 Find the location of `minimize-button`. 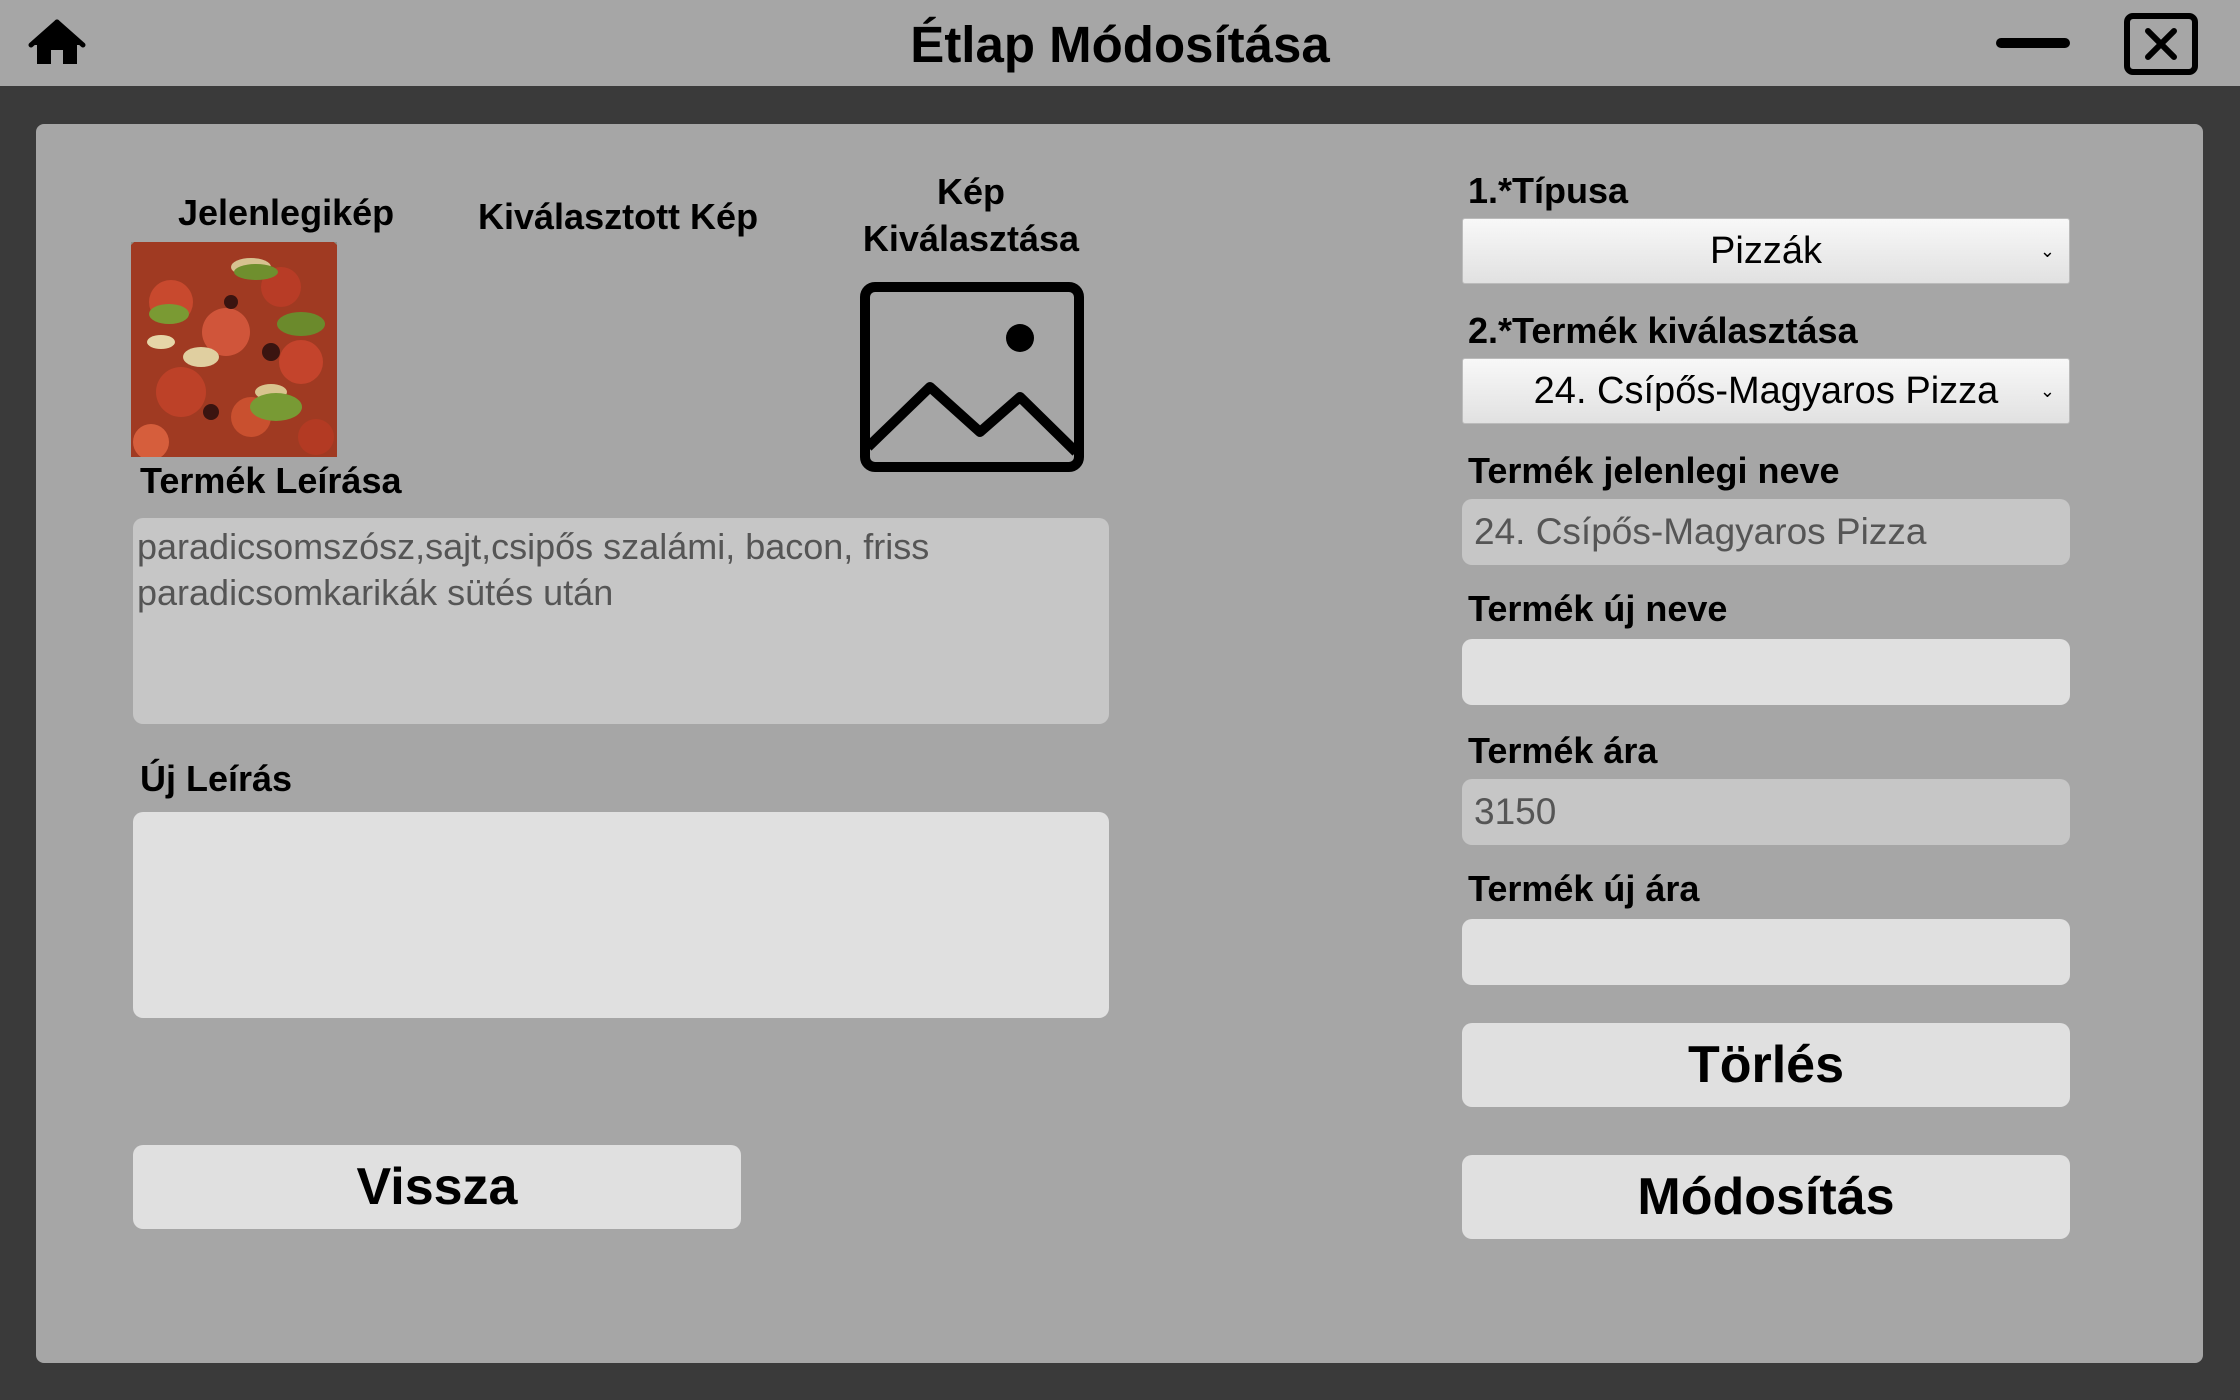

minimize-button is located at coordinates (2033, 43).